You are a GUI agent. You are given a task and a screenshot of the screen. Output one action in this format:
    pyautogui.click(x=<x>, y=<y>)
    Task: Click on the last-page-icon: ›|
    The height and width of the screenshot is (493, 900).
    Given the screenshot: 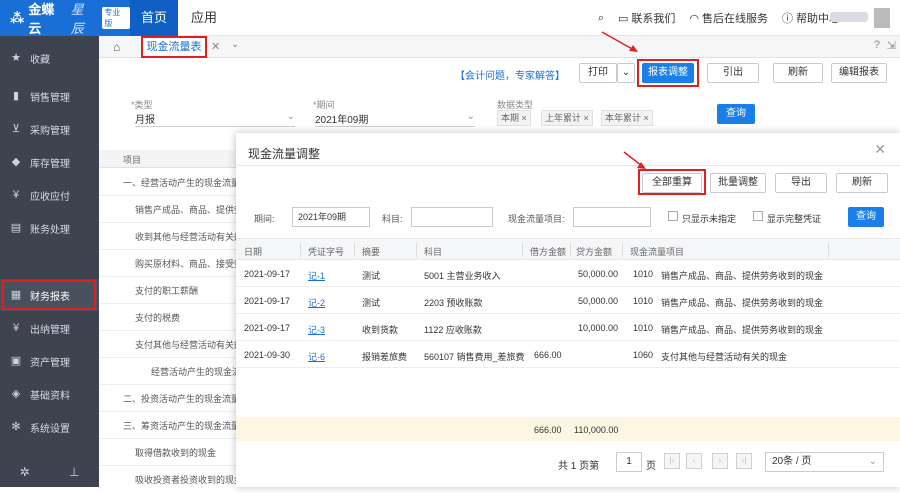 What is the action you would take?
    pyautogui.click(x=744, y=460)
    